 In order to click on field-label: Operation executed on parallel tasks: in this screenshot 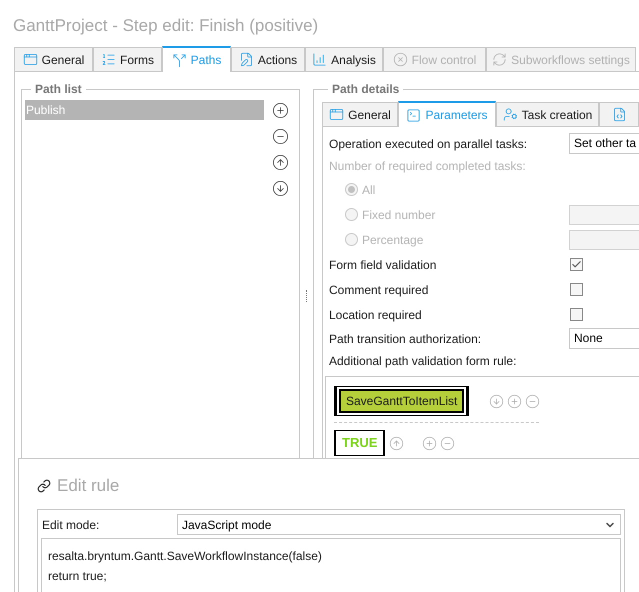, I will do `click(428, 144)`.